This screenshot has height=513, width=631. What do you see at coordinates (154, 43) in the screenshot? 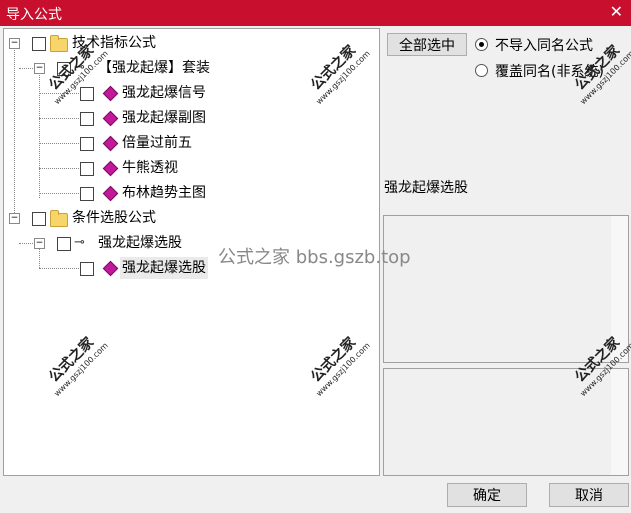
I see `tree-node-tech-indicators: − 技术指标公式` at bounding box center [154, 43].